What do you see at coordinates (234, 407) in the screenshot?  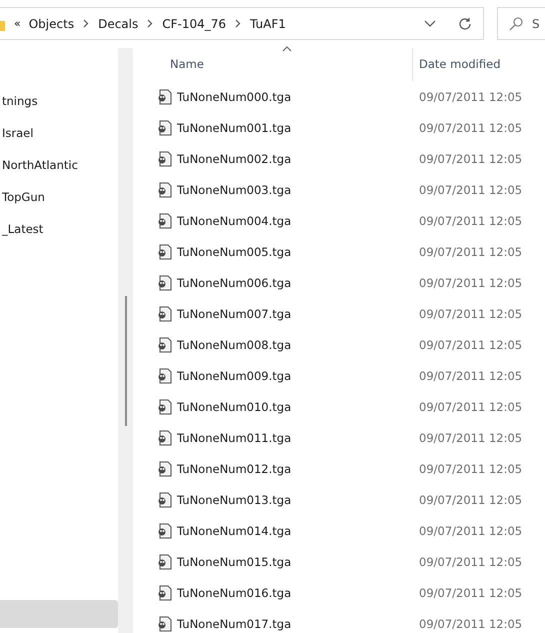 I see `file-name: TuNoneNum010.tga` at bounding box center [234, 407].